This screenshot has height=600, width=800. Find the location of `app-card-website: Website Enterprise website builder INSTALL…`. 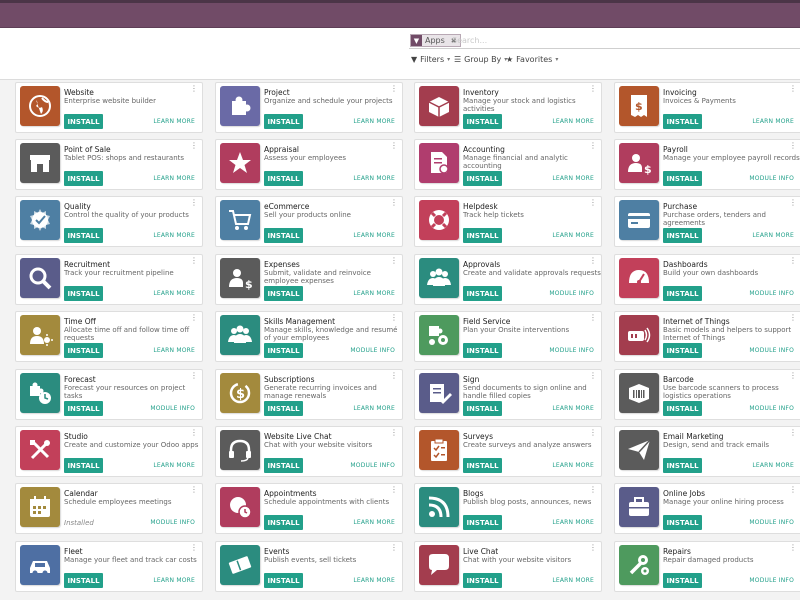

app-card-website: Website Enterprise website builder INSTALL… is located at coordinates (109, 107).